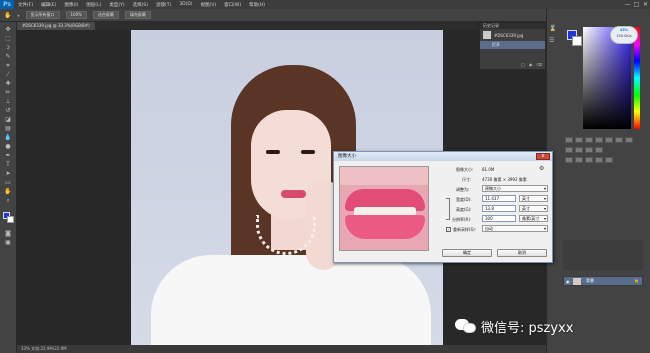  I want to click on levels-adjust-icon, so click(579, 140).